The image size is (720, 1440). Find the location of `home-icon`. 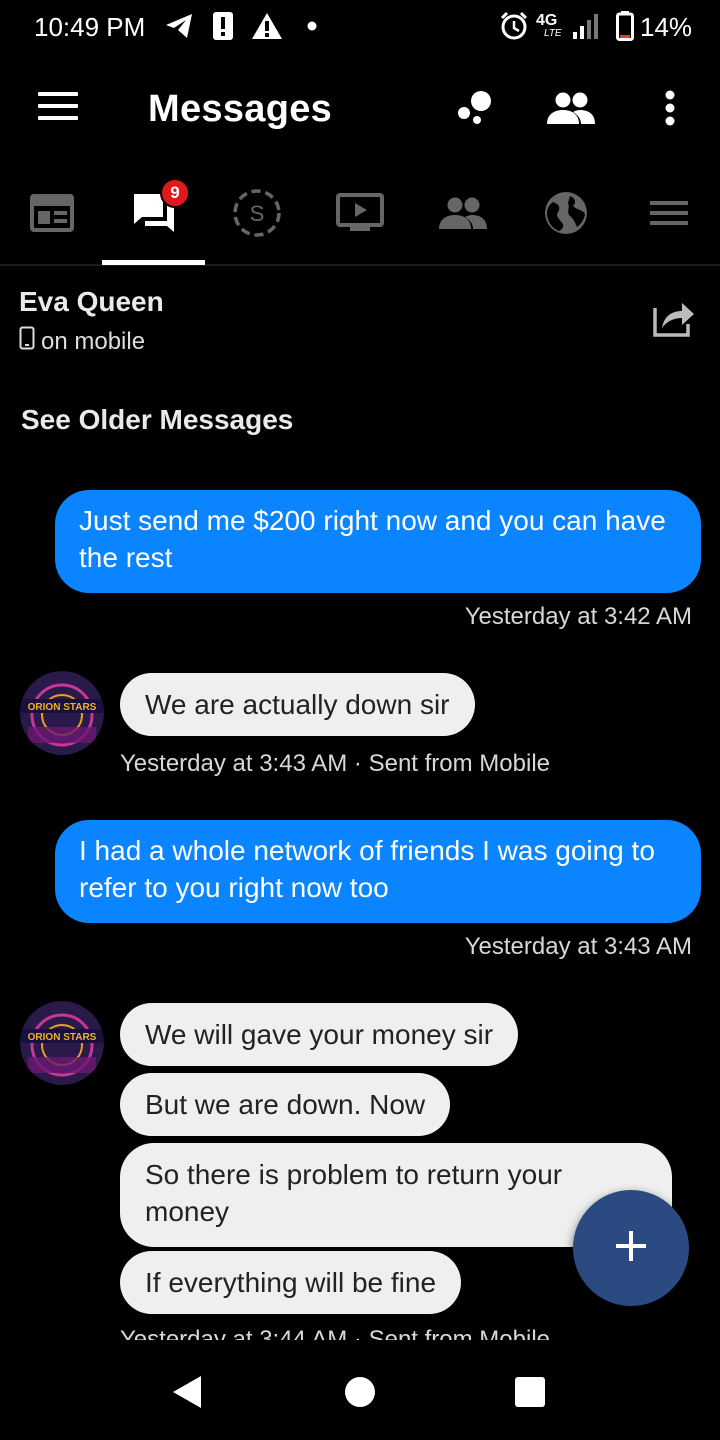

home-icon is located at coordinates (360, 1392).